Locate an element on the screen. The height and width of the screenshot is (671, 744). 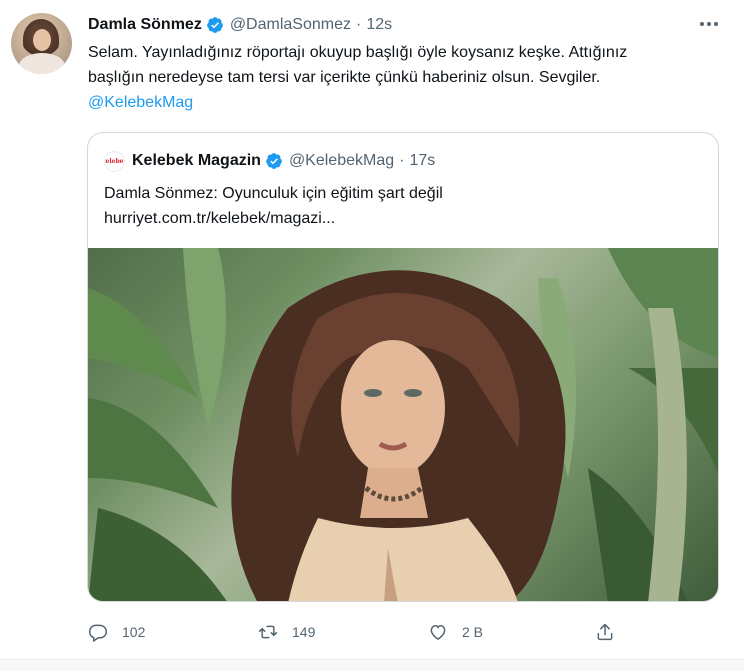
retweet-button: 149 is located at coordinates (286, 632).